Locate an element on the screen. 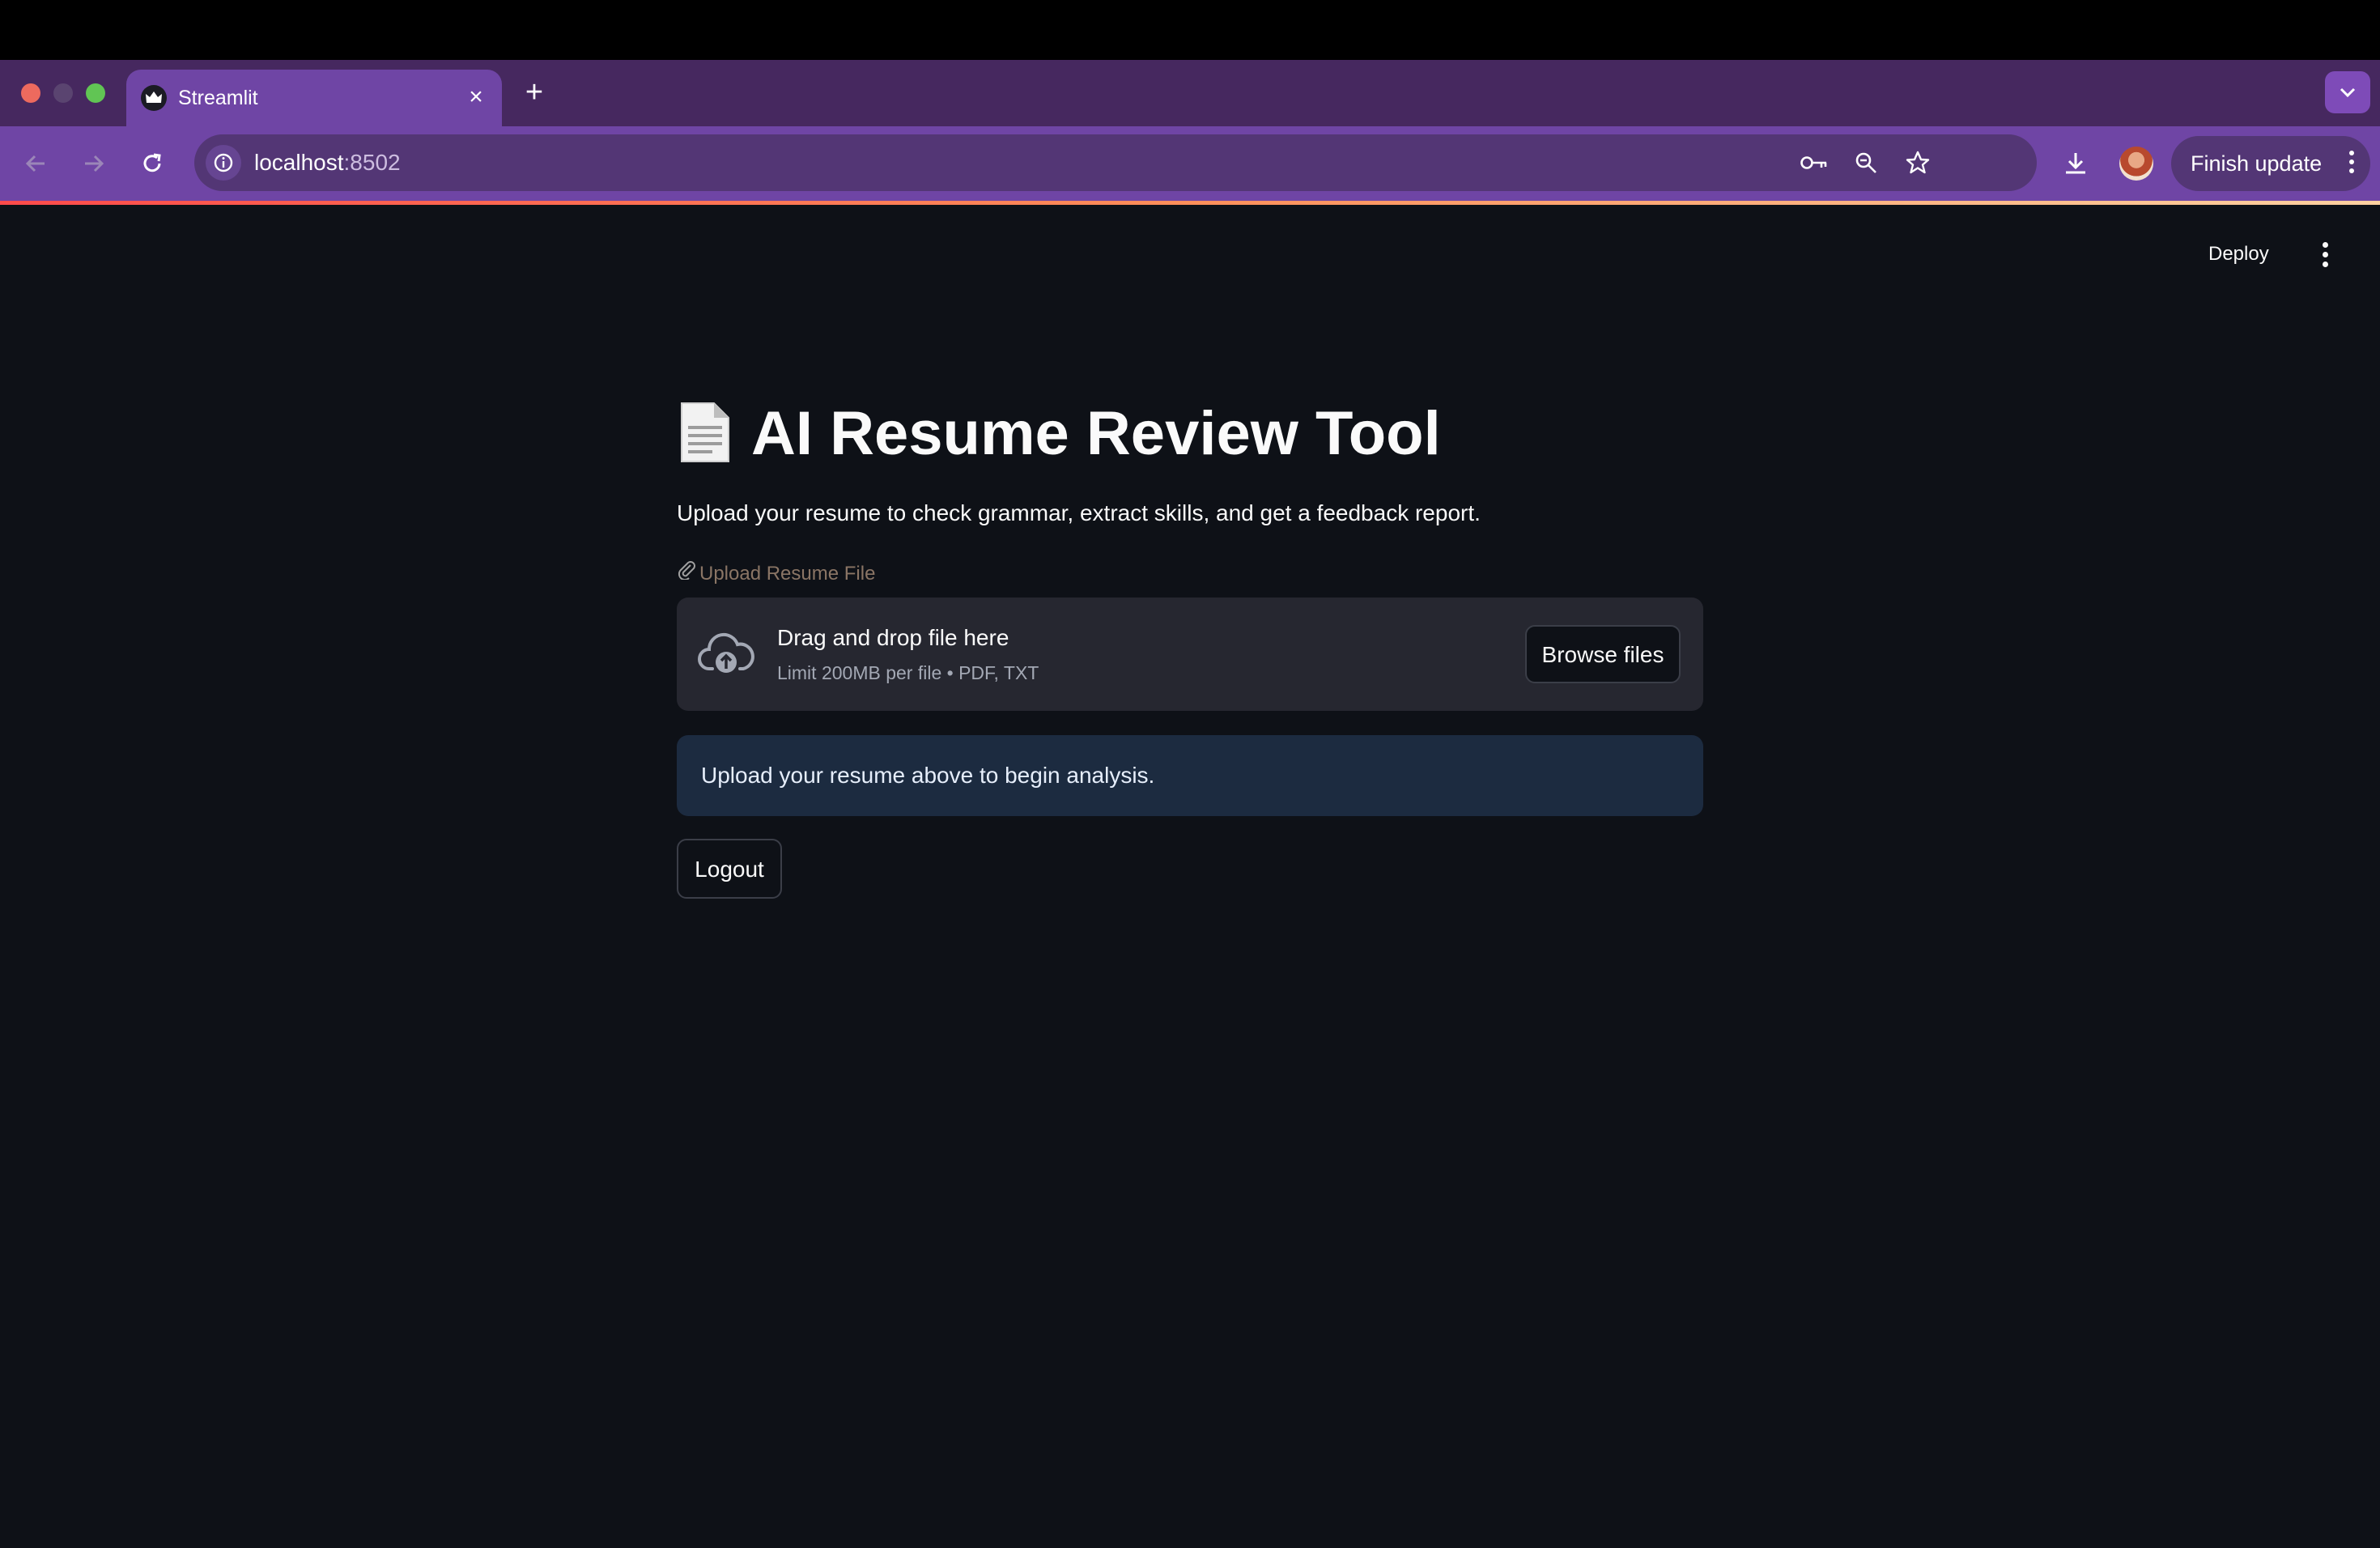 The width and height of the screenshot is (2380, 1548). deploy-button: Deploy is located at coordinates (2239, 254).